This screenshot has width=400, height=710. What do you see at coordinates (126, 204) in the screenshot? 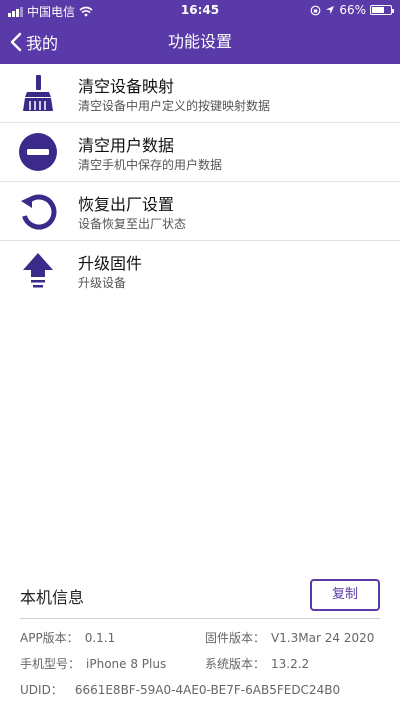
I see `item-title: 恢复出厂设置` at bounding box center [126, 204].